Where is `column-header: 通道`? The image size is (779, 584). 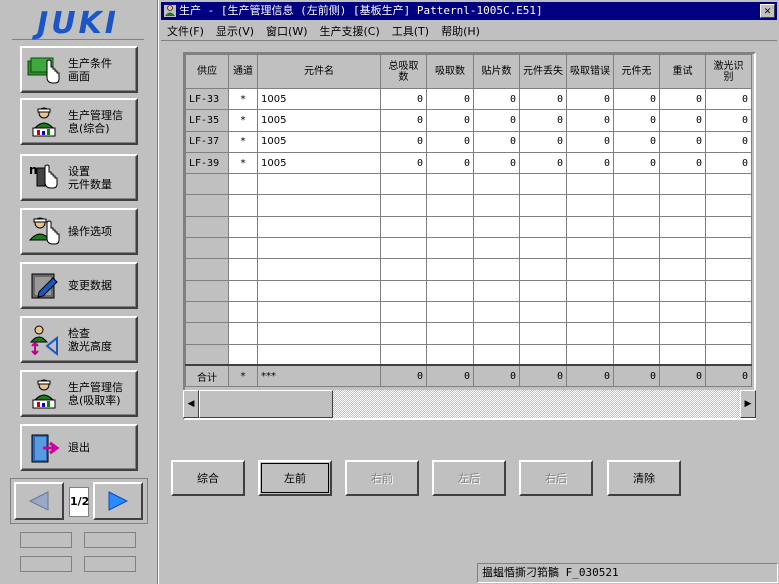
column-header: 通道 is located at coordinates (243, 71).